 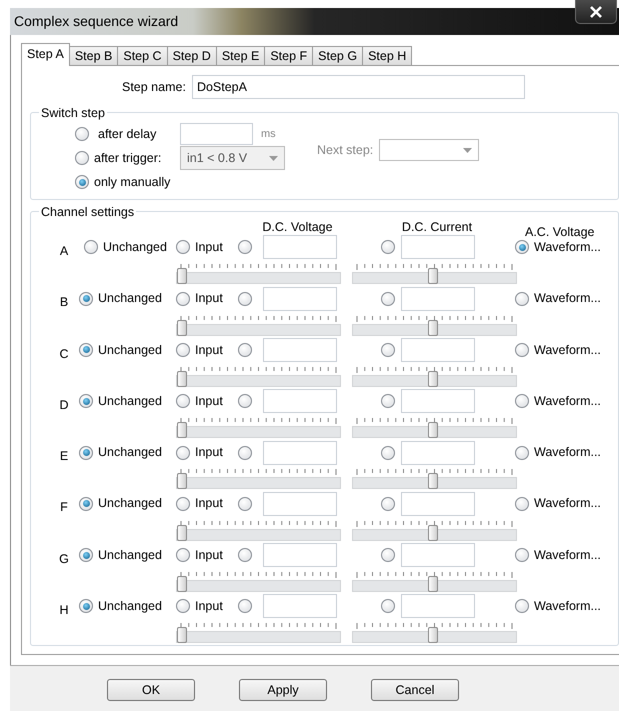 I want to click on tab: Step H, so click(x=387, y=55).